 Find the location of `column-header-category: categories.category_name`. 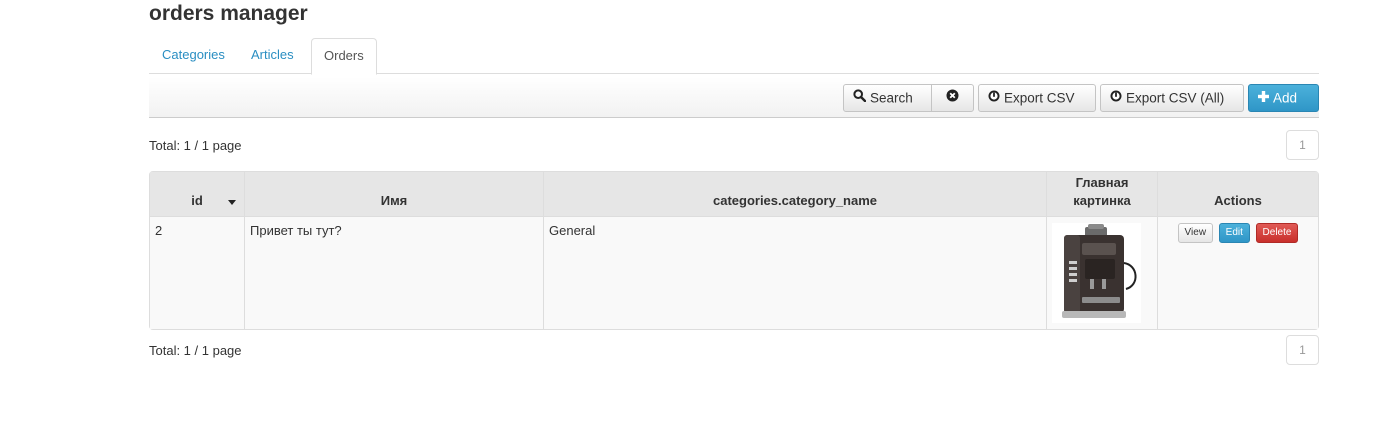

column-header-category: categories.category_name is located at coordinates (795, 194).